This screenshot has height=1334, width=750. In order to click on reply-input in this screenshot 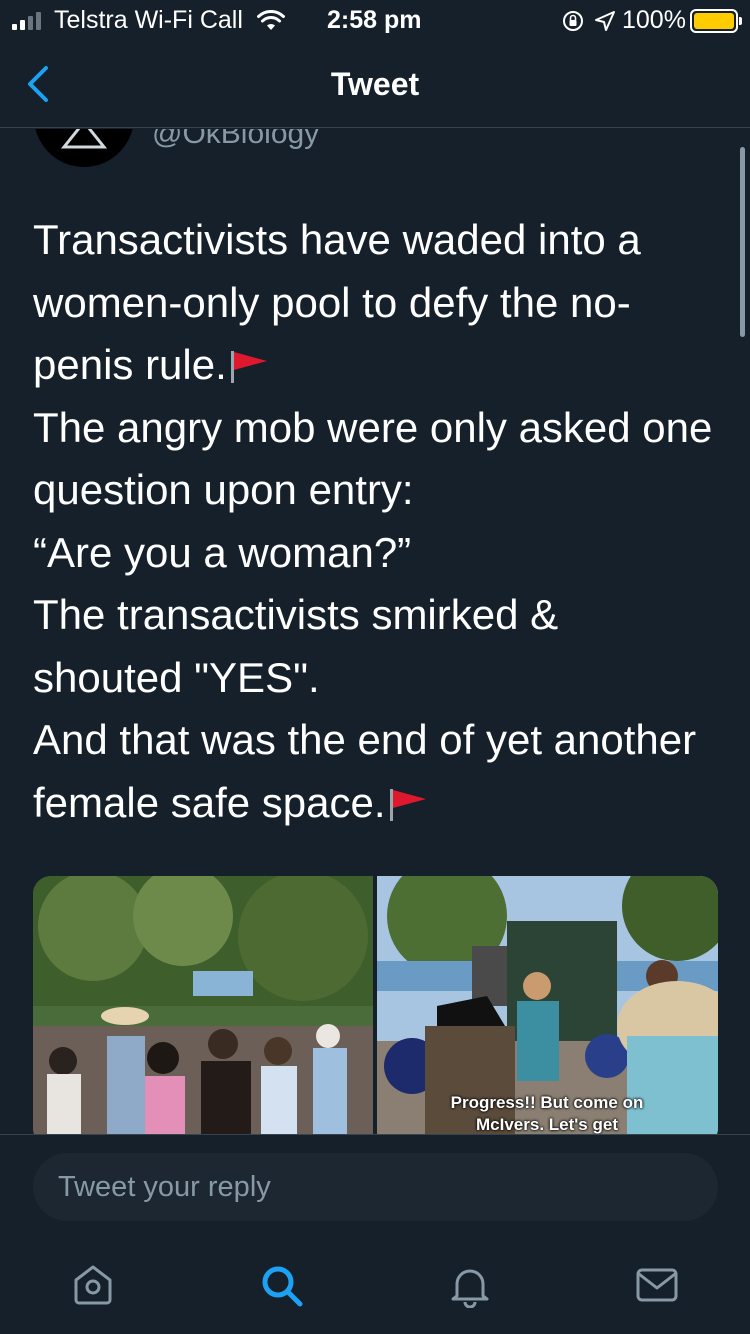, I will do `click(375, 1187)`.